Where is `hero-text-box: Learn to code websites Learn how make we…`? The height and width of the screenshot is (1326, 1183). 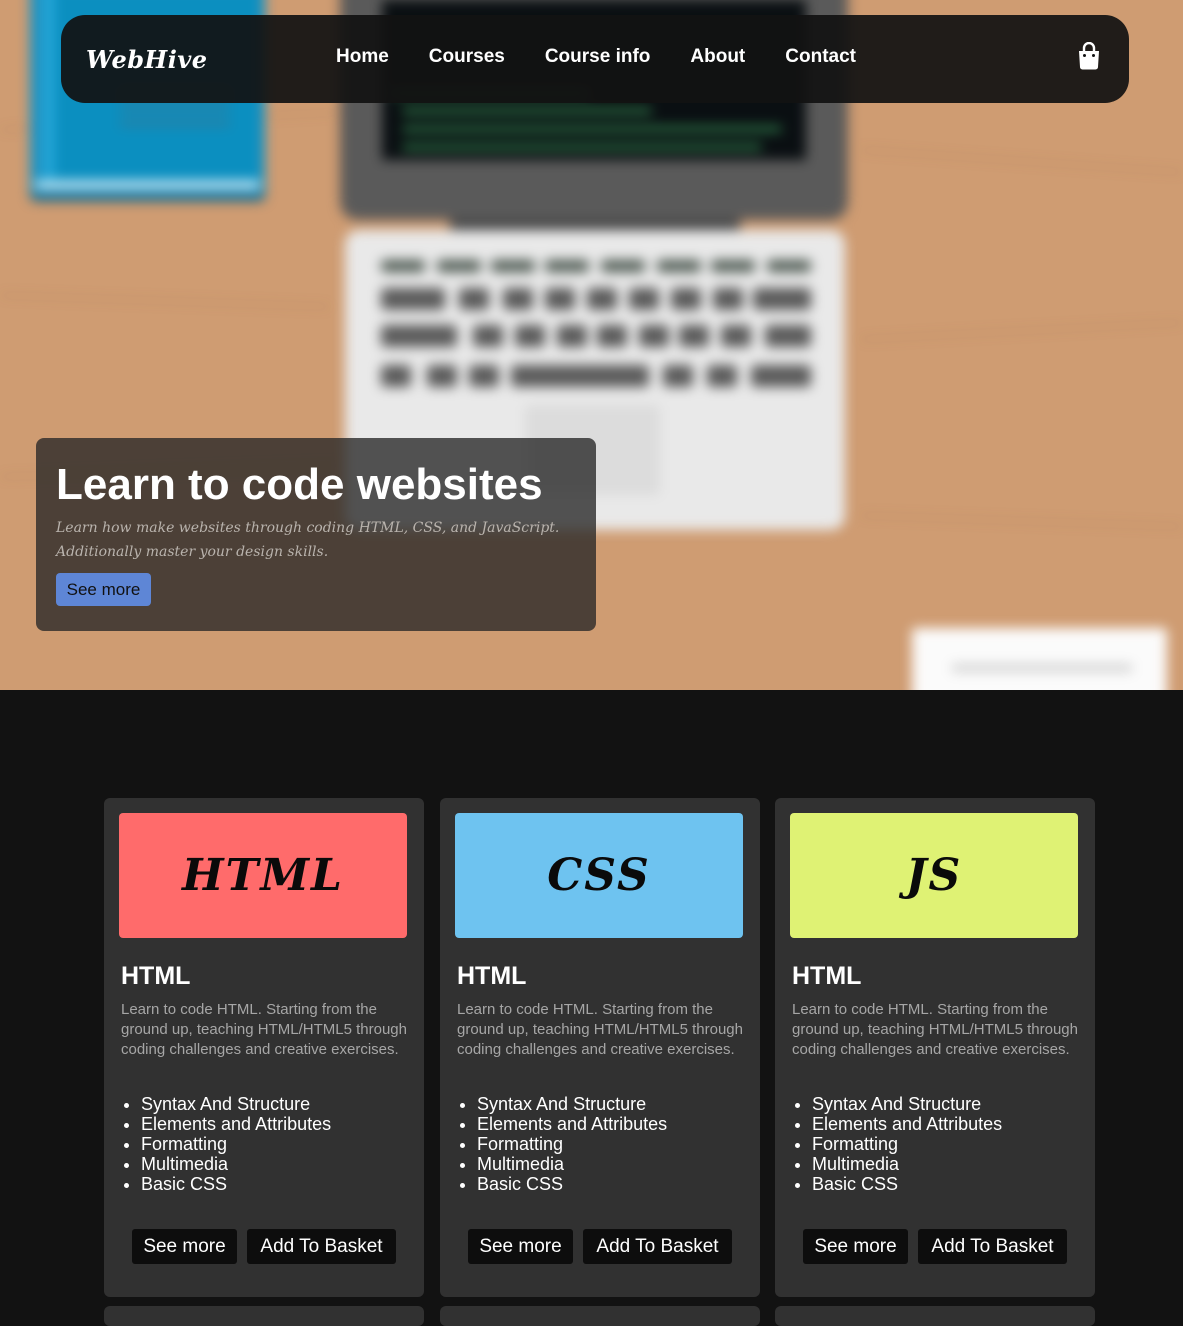
hero-text-box: Learn to code websites Learn how make we… is located at coordinates (316, 534).